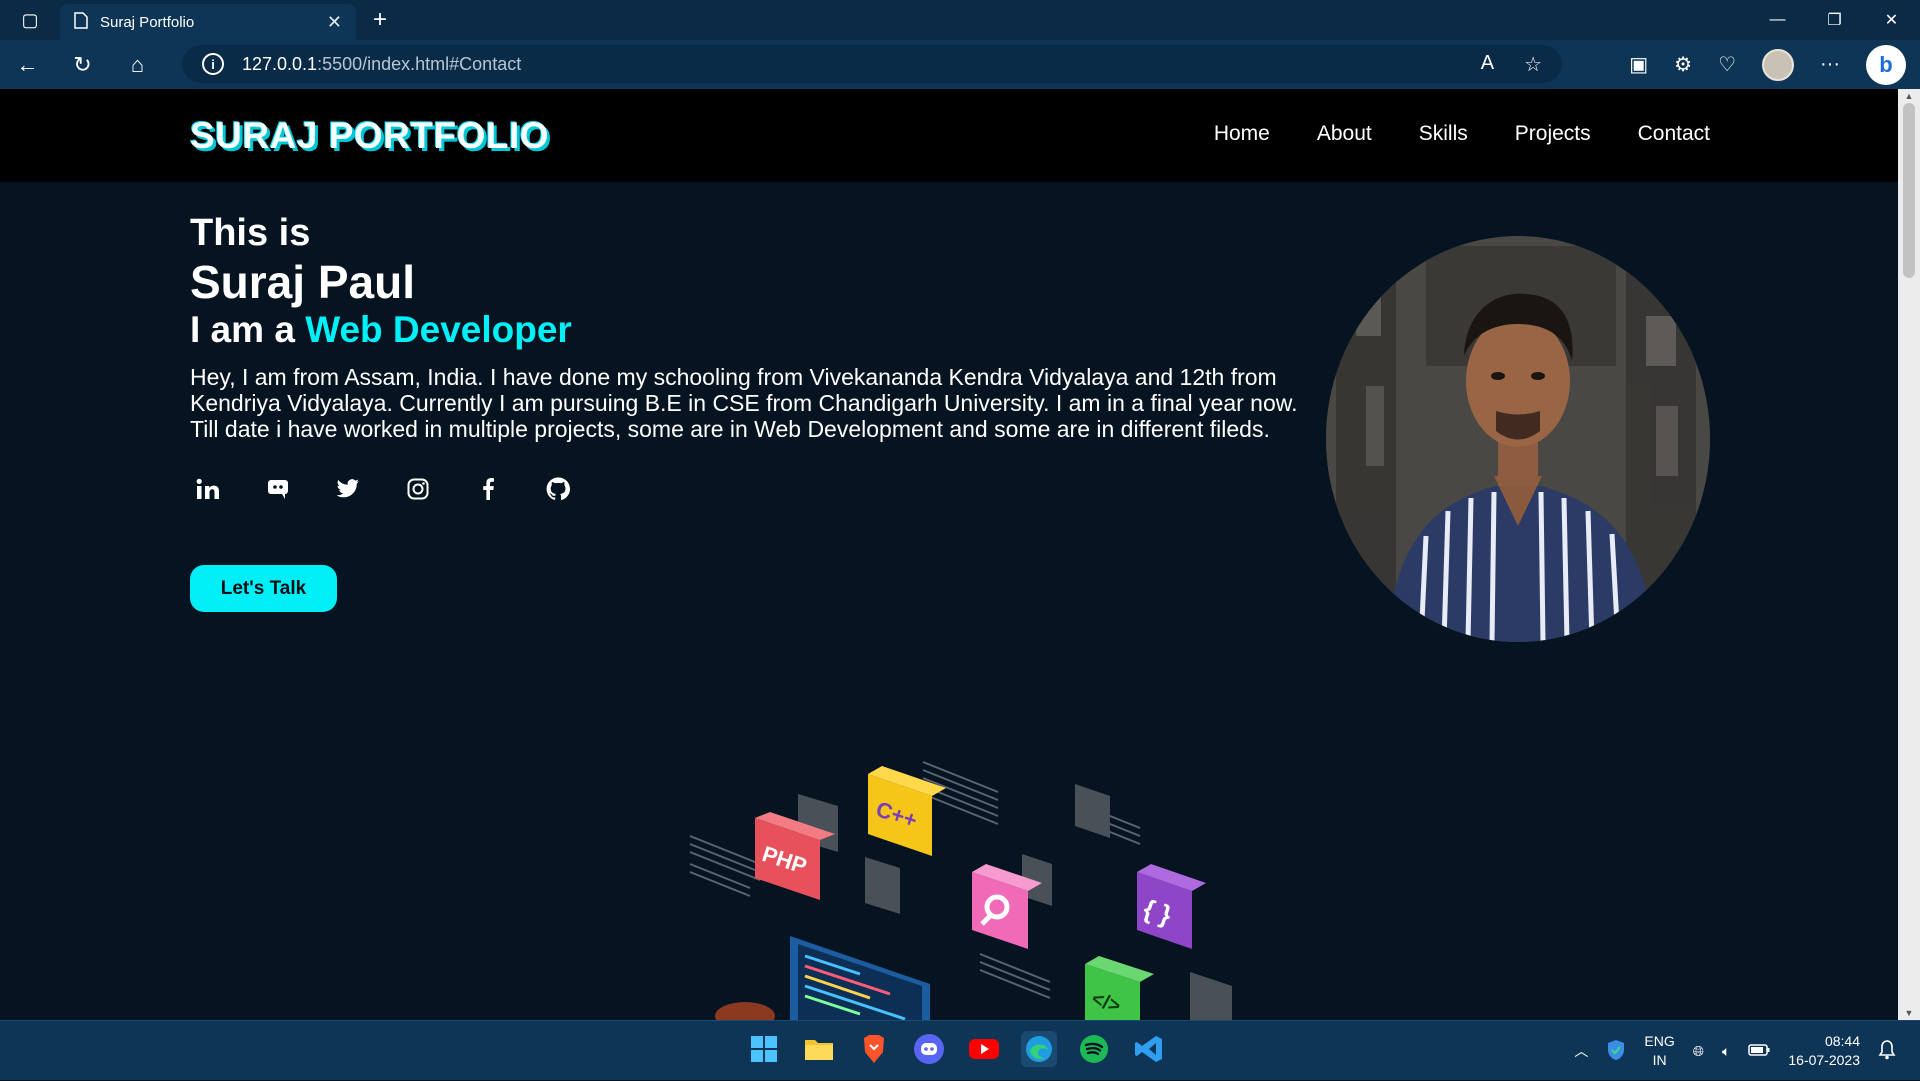 The height and width of the screenshot is (1081, 1920). Describe the element at coordinates (1909, 1013) in the screenshot. I see `scroll-down-icon: ▼` at that location.